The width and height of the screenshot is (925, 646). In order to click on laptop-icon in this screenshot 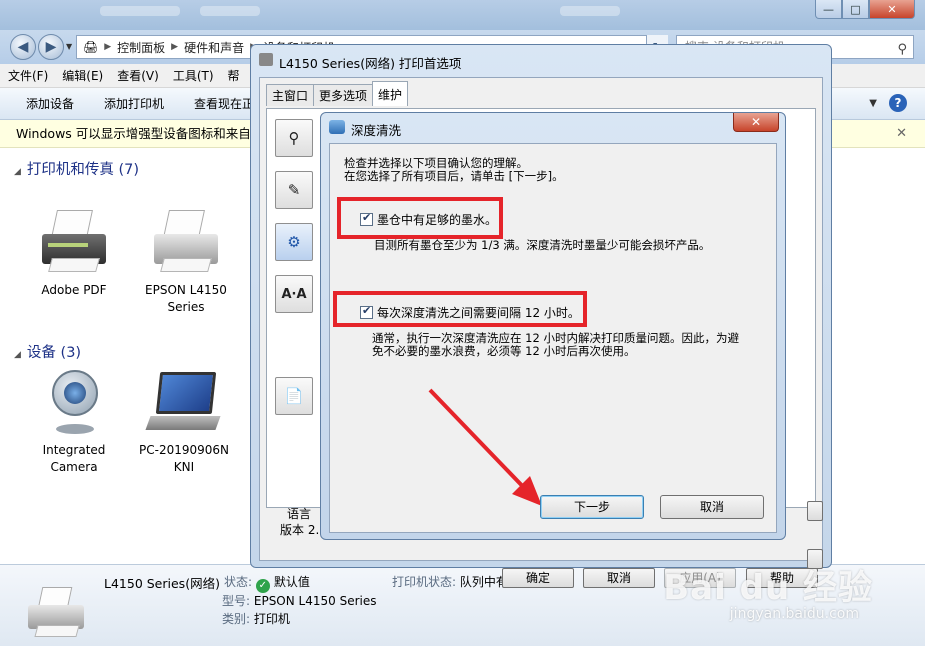, I will do `click(184, 401)`.